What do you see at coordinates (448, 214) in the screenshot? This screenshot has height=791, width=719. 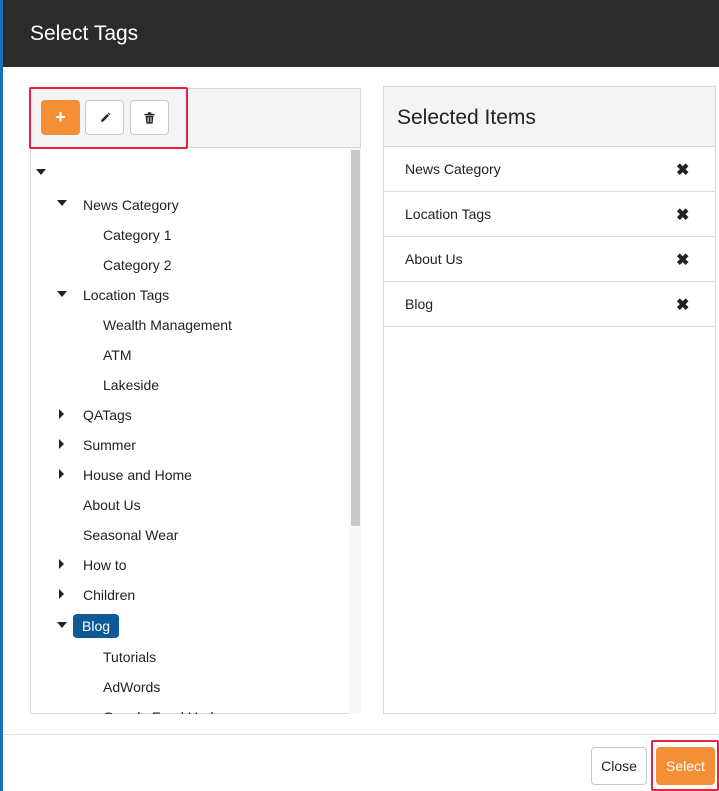 I see `selected-item-label: Location Tags` at bounding box center [448, 214].